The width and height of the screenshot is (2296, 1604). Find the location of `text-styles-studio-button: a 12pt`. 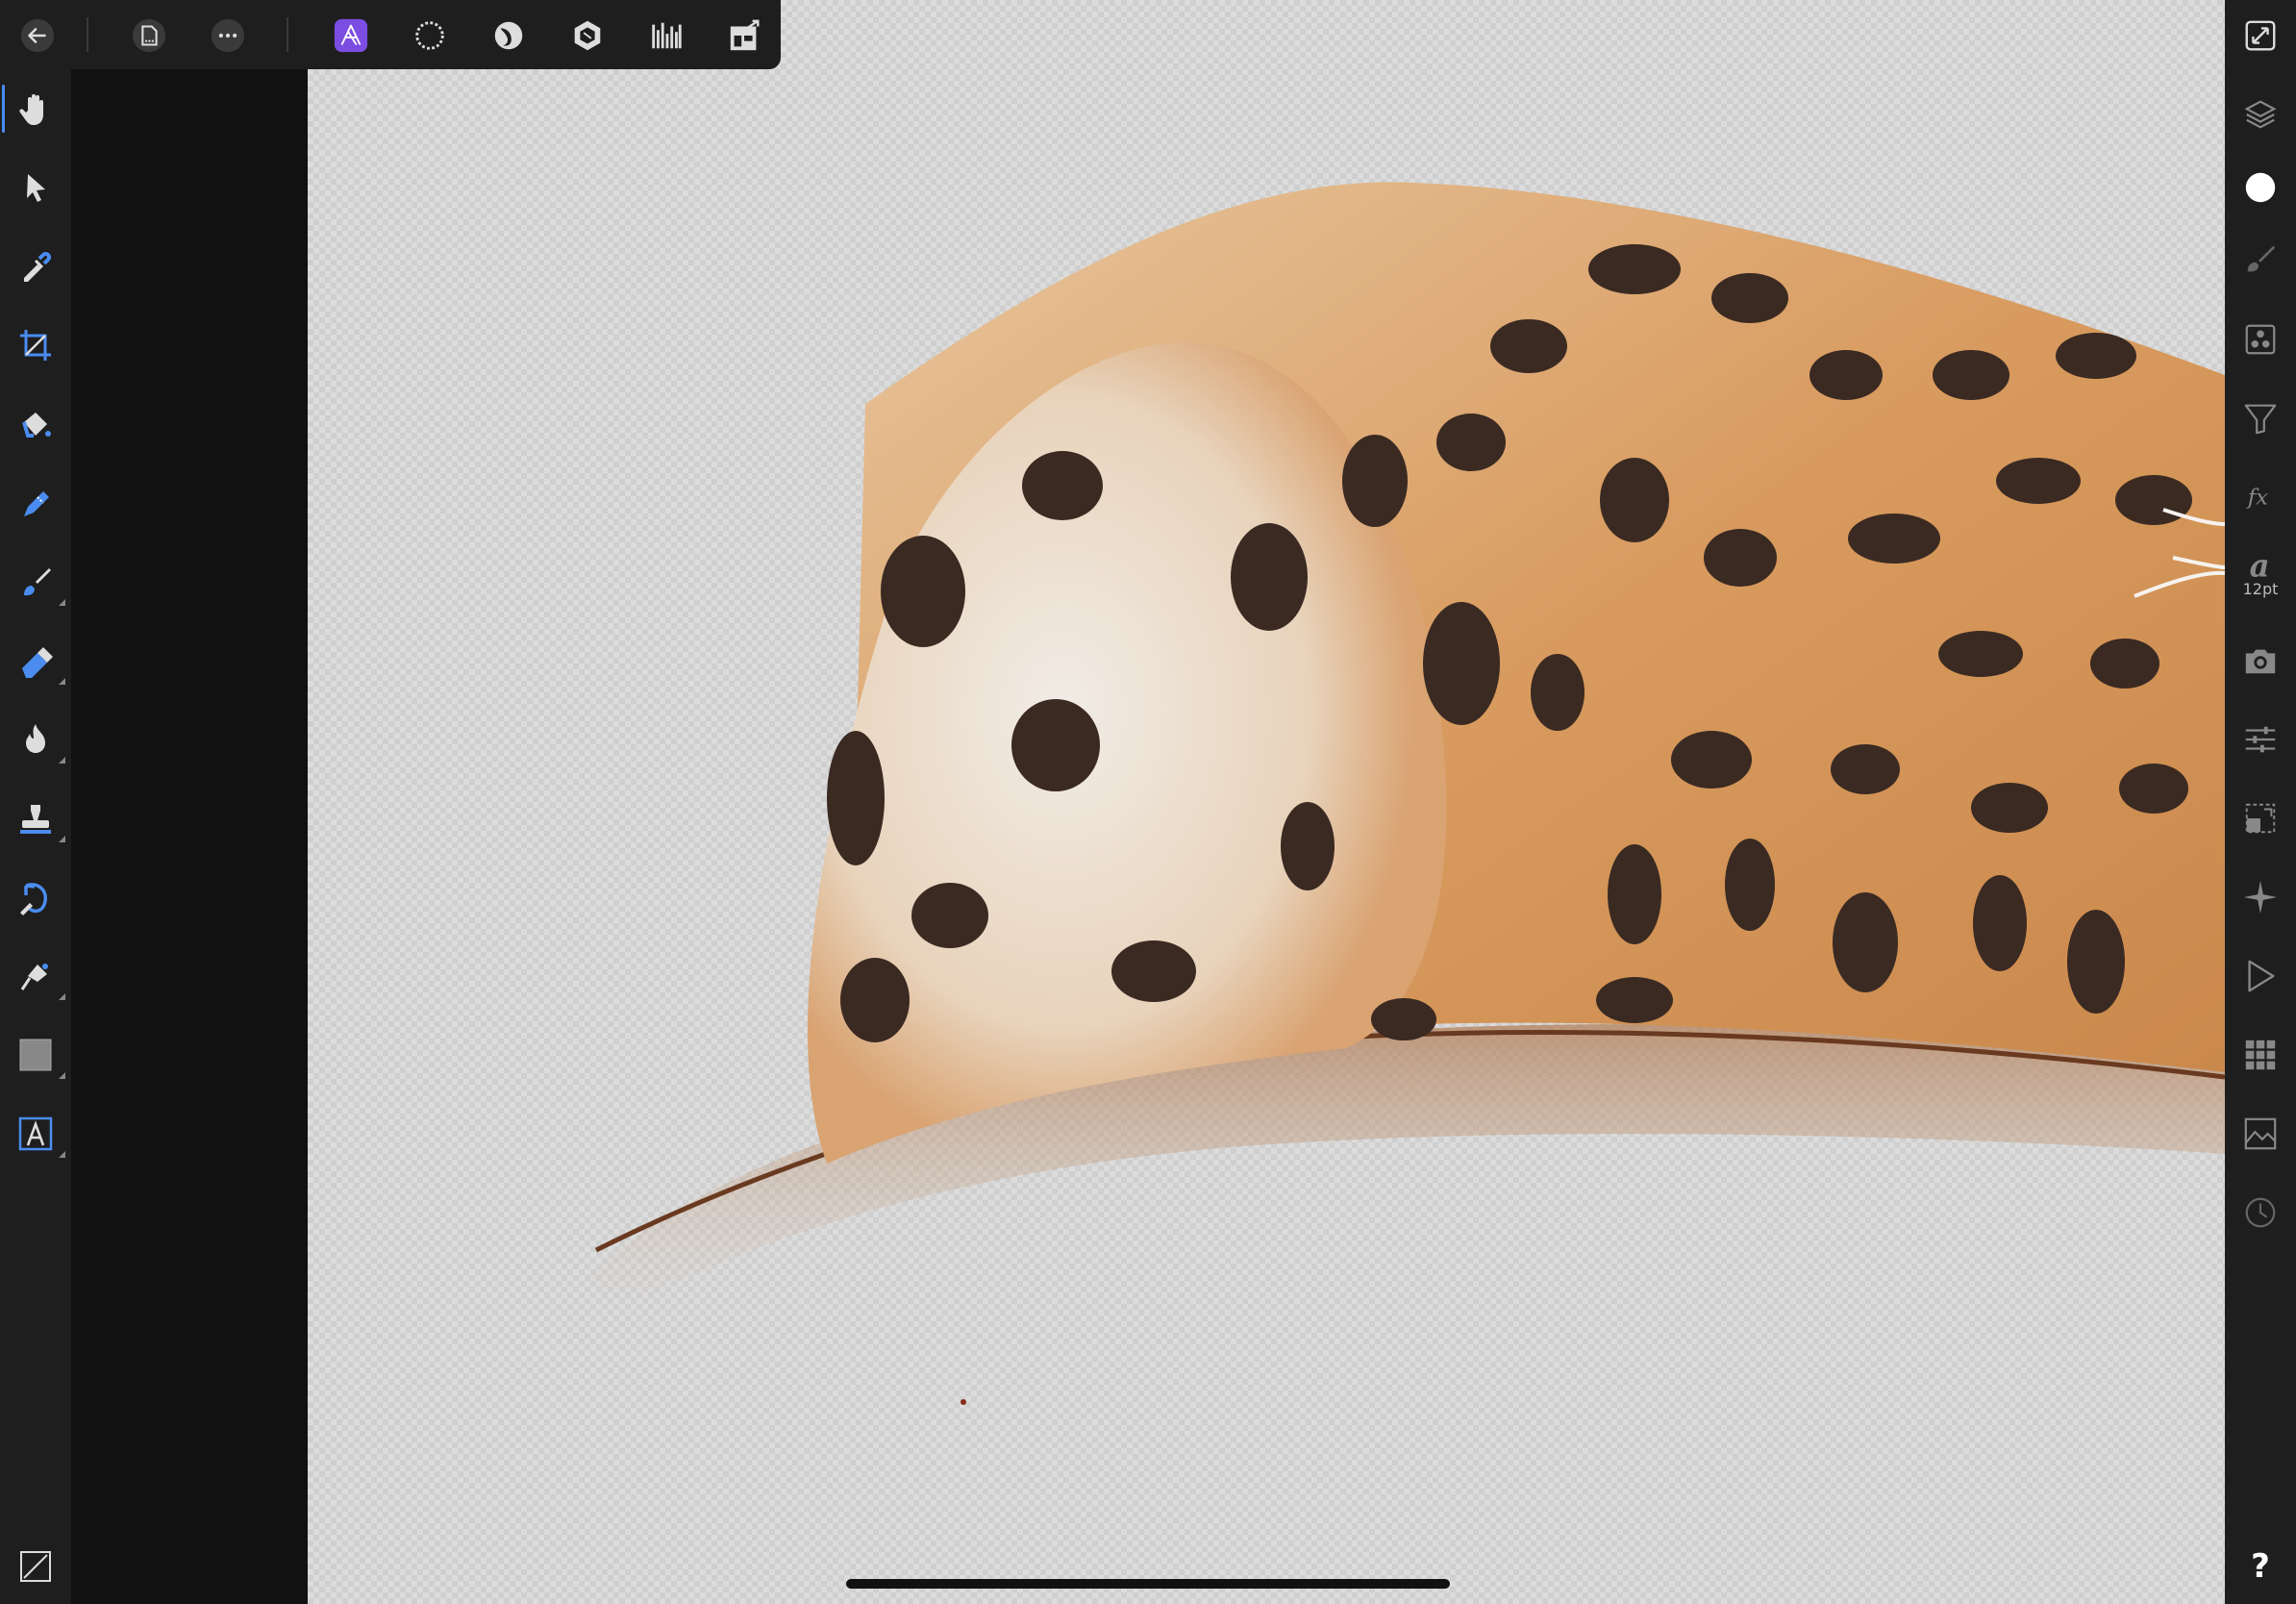

text-styles-studio-button: a 12pt is located at coordinates (2260, 572).